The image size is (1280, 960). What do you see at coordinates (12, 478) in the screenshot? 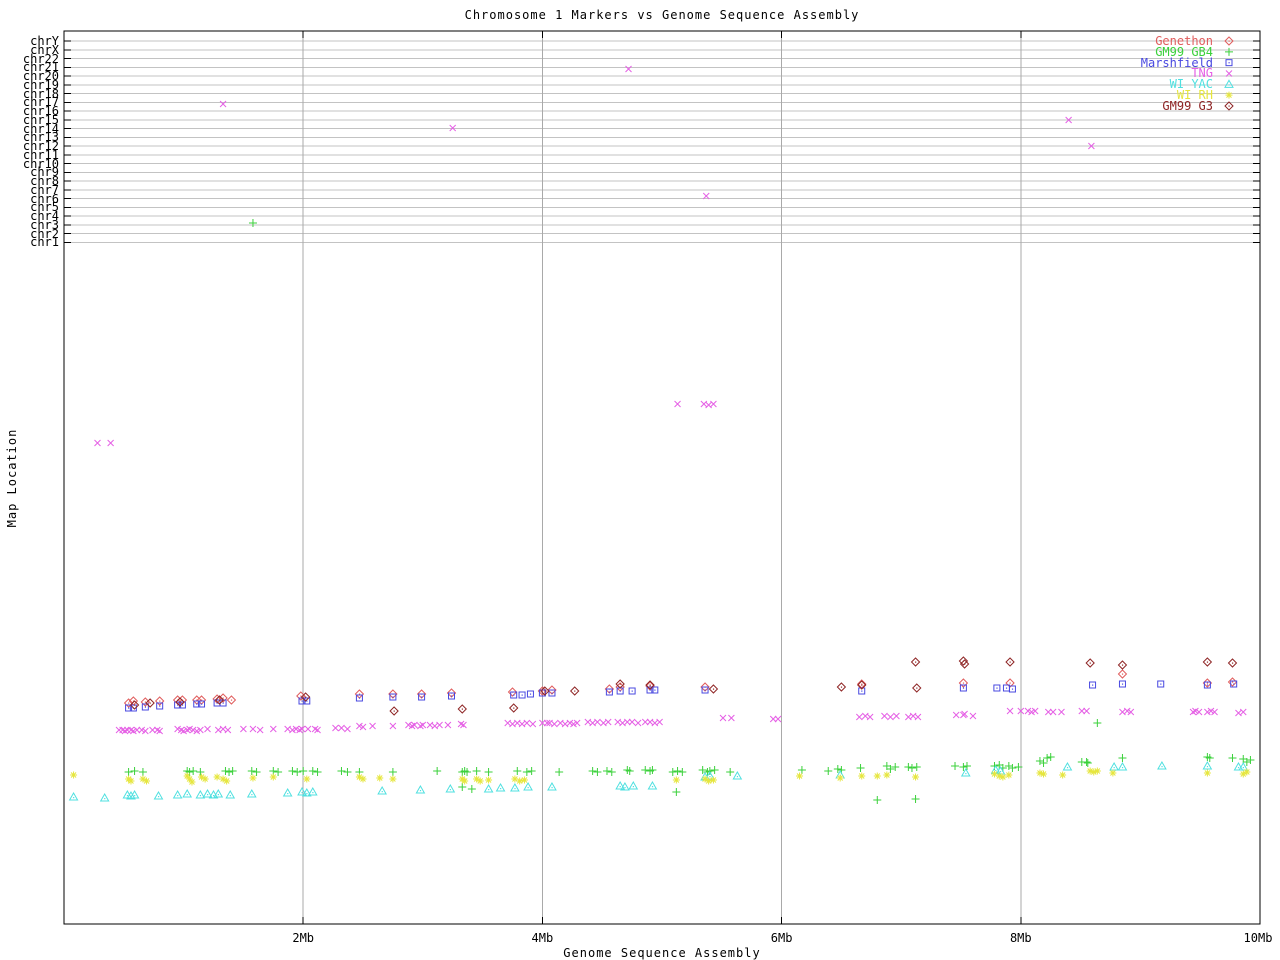
I see `y-axis-label: Map Location` at bounding box center [12, 478].